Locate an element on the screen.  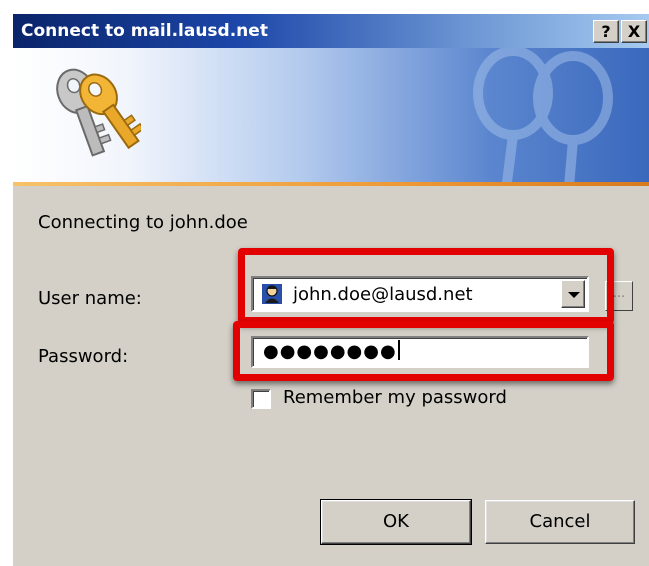
help-button: ? is located at coordinates (606, 31).